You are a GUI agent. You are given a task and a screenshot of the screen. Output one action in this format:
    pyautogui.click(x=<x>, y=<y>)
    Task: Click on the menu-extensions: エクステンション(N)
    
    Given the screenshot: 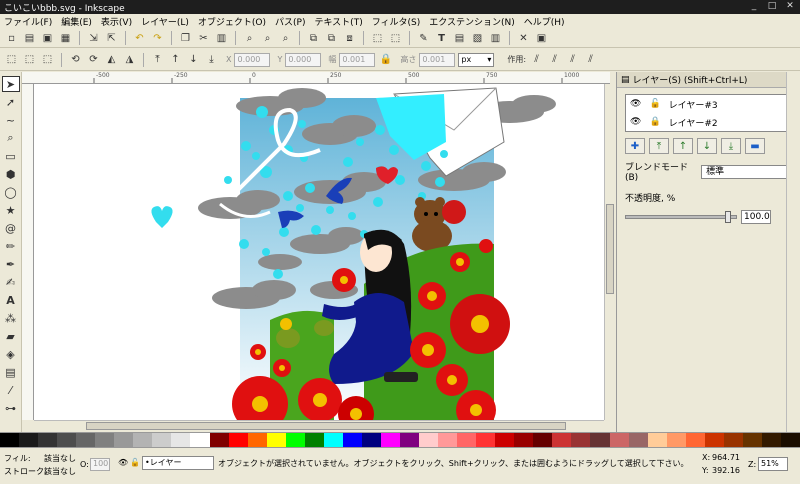 What is the action you would take?
    pyautogui.click(x=472, y=21)
    